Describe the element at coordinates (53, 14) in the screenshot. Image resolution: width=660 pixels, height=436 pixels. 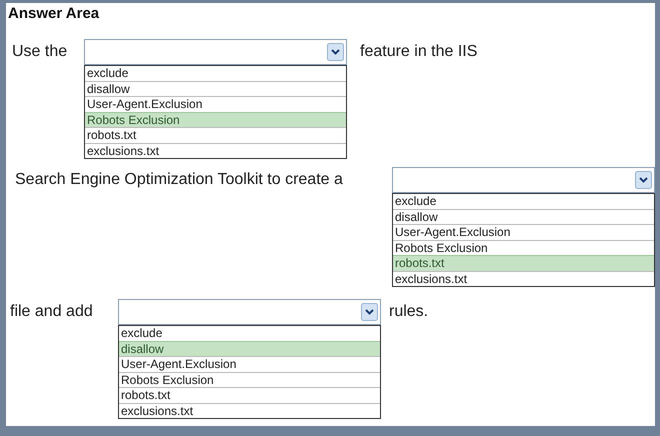
I see `answer-area-title: Answer Area` at that location.